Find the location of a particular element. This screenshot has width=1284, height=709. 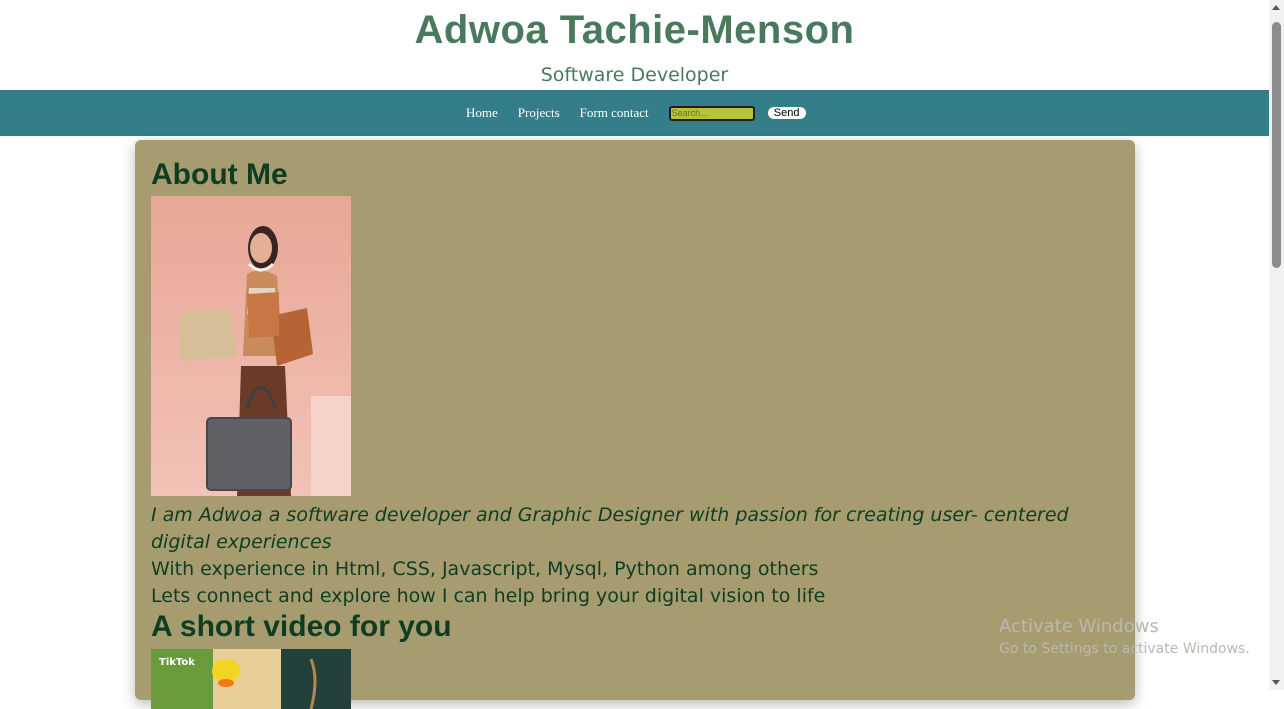

site-title: Adwoa Tachie-Menson is located at coordinates (634, 30).